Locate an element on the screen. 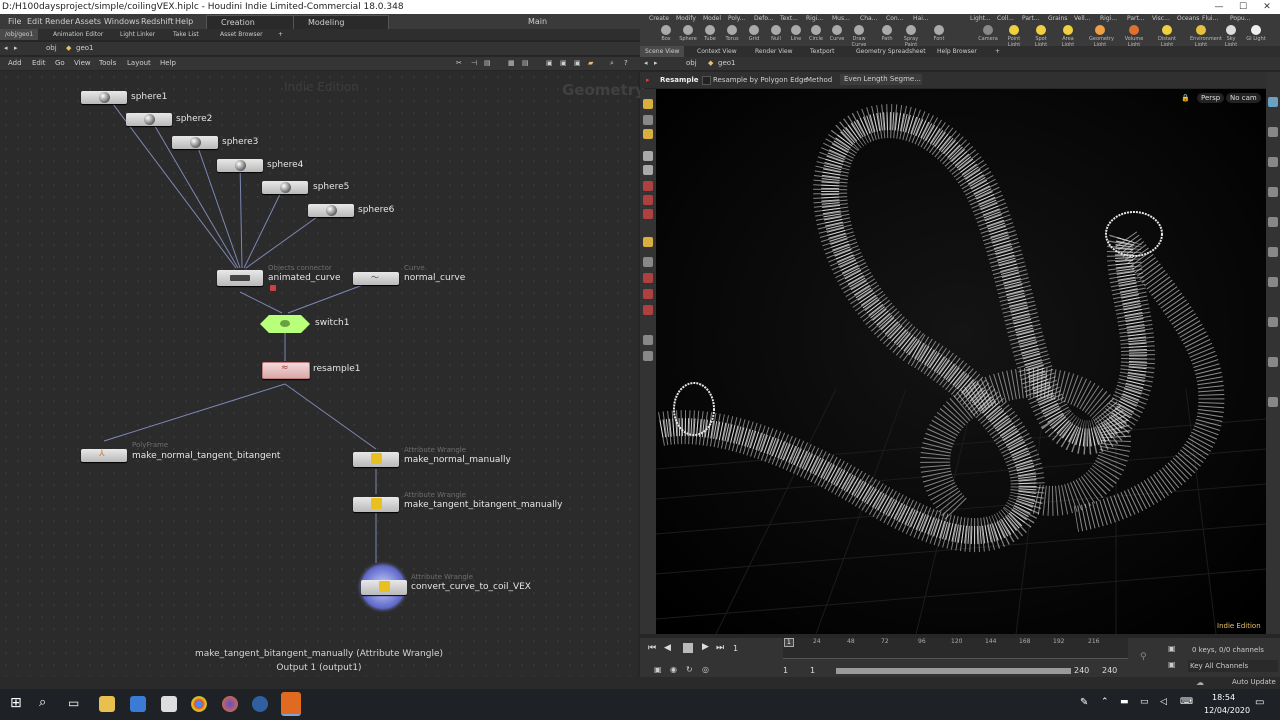 The width and height of the screenshot is (1280, 720). persp-menu: Persp is located at coordinates (1211, 98).